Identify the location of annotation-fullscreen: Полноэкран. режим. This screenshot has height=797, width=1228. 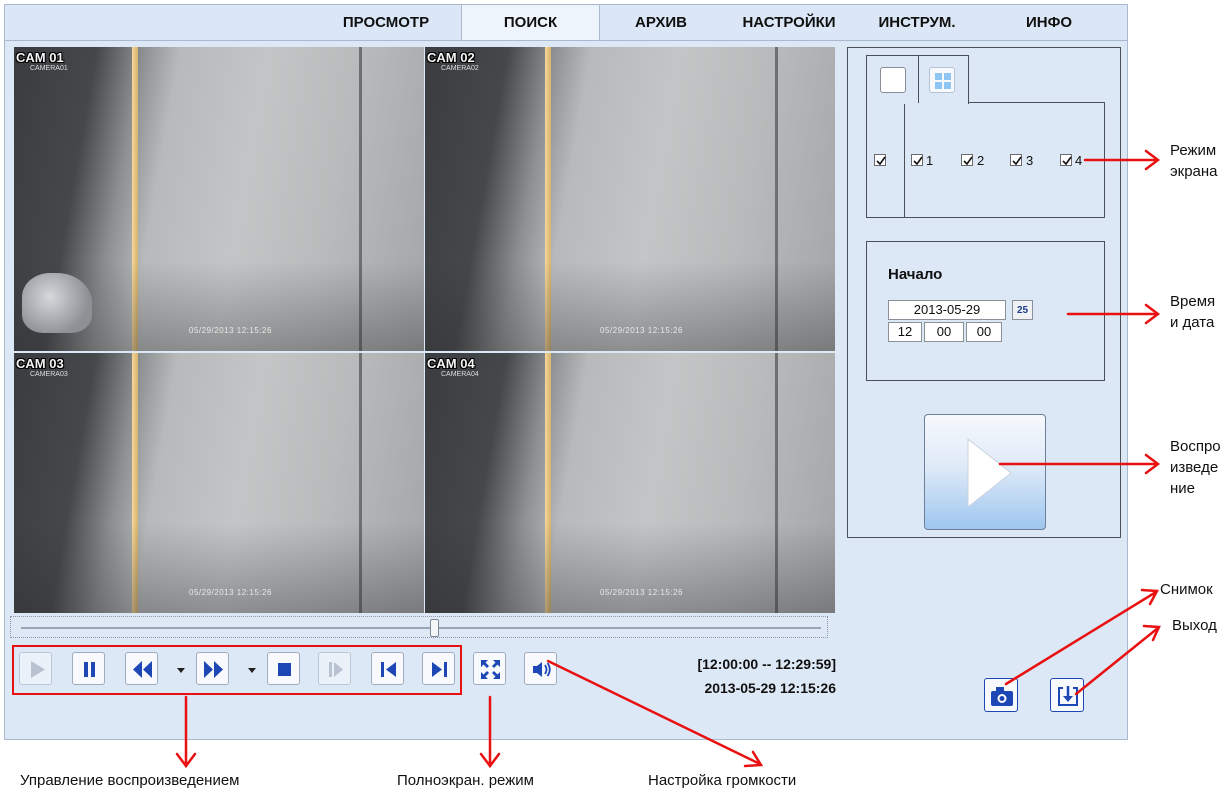
(465, 780).